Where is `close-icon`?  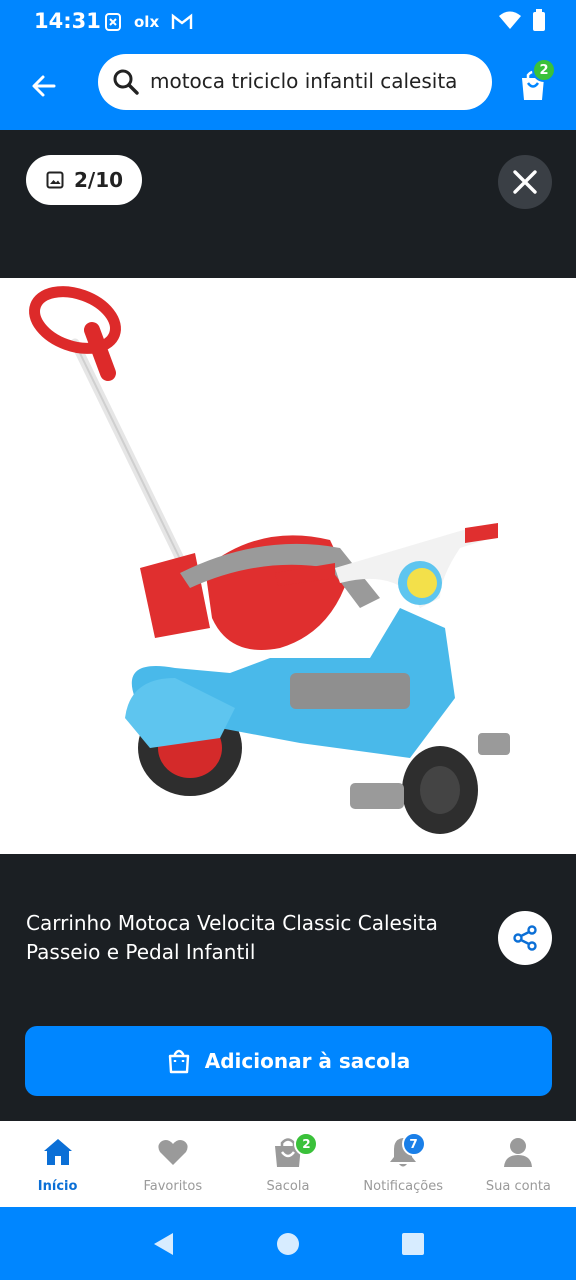
close-icon is located at coordinates (525, 182).